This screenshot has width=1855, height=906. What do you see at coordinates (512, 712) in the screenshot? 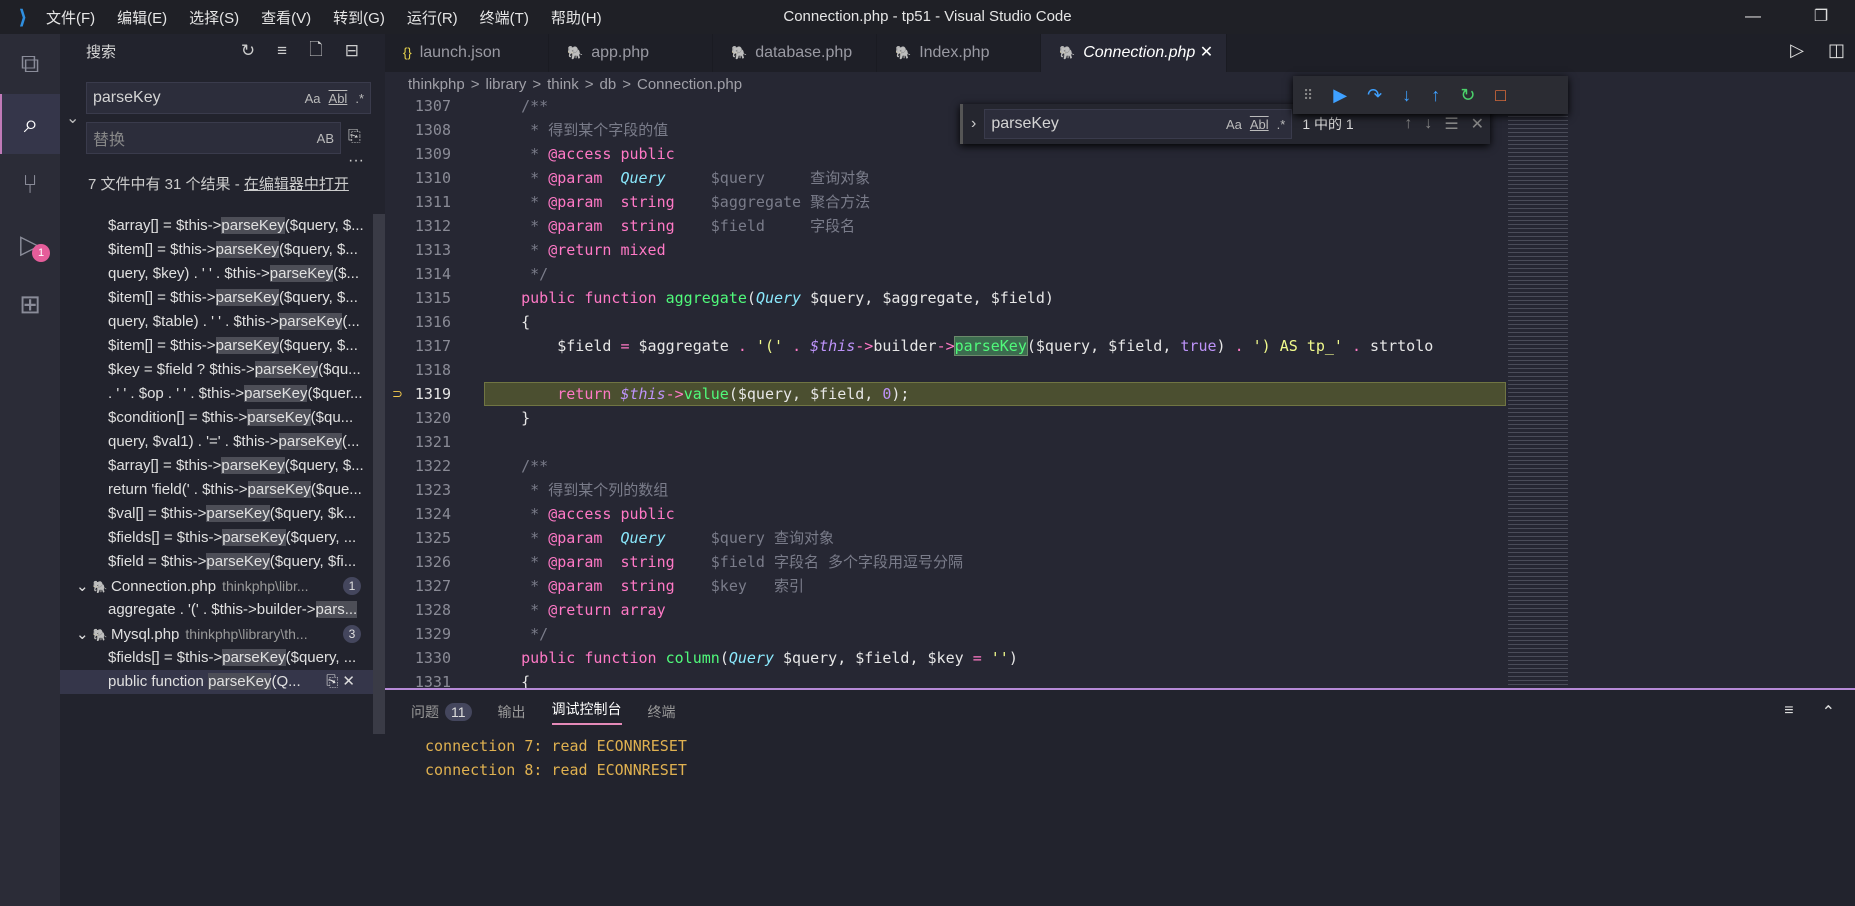
I see `panel-tab: 输出` at bounding box center [512, 712].